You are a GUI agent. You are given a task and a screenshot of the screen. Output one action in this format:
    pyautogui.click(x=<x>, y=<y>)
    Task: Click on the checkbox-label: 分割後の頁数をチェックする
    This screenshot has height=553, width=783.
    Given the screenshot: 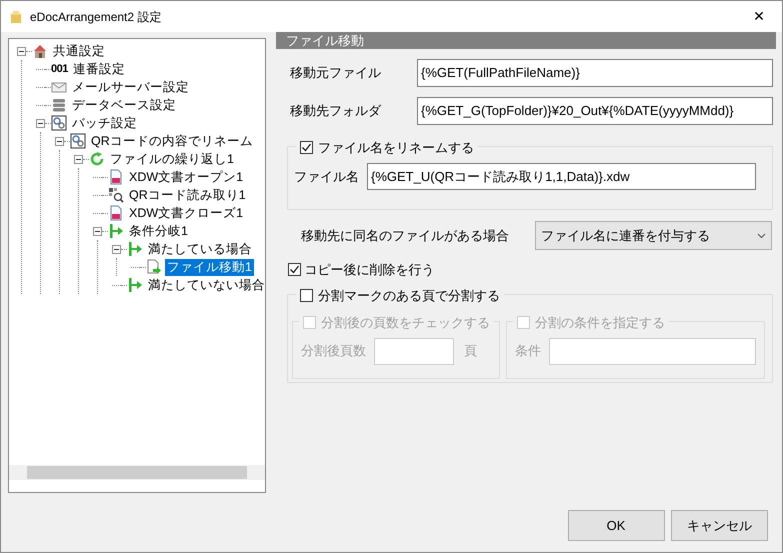 What is the action you would take?
    pyautogui.click(x=405, y=323)
    